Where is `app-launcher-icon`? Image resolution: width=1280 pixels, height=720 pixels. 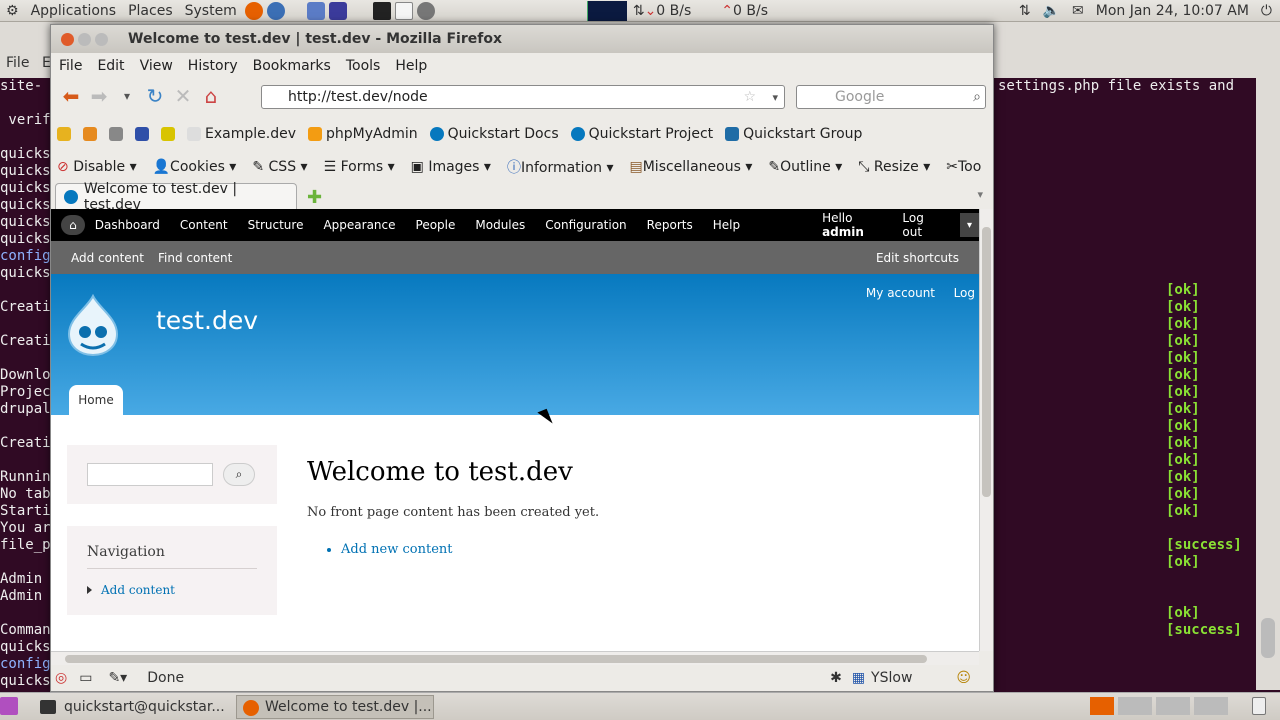
app-launcher-icon is located at coordinates (315, 10).